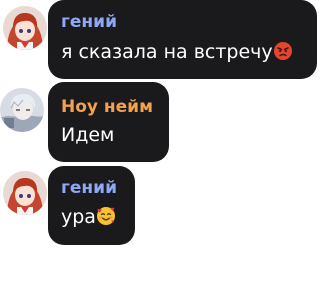 The image size is (320, 294). What do you see at coordinates (106, 218) in the screenshot?
I see `smiling-face-with-hearts-icon` at bounding box center [106, 218].